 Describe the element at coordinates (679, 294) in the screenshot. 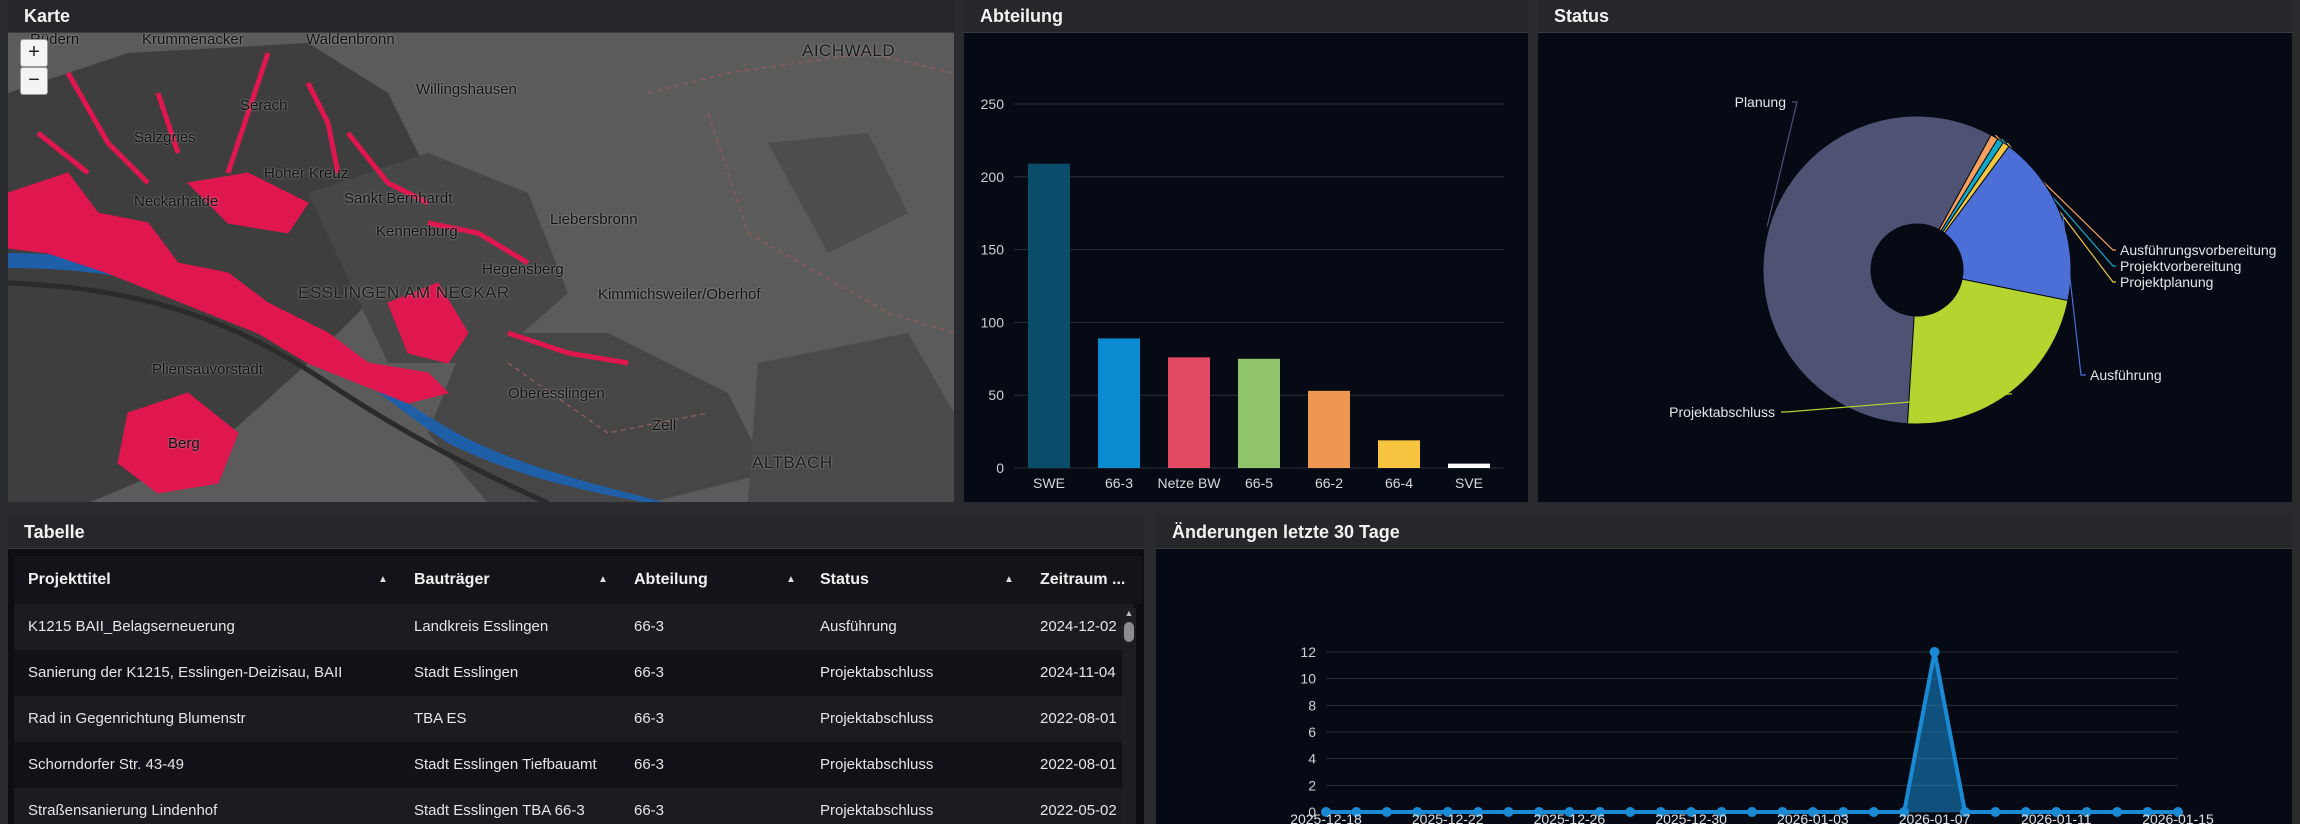

I see `map-place-label: Kimmichsweiler/Oberhof` at that location.